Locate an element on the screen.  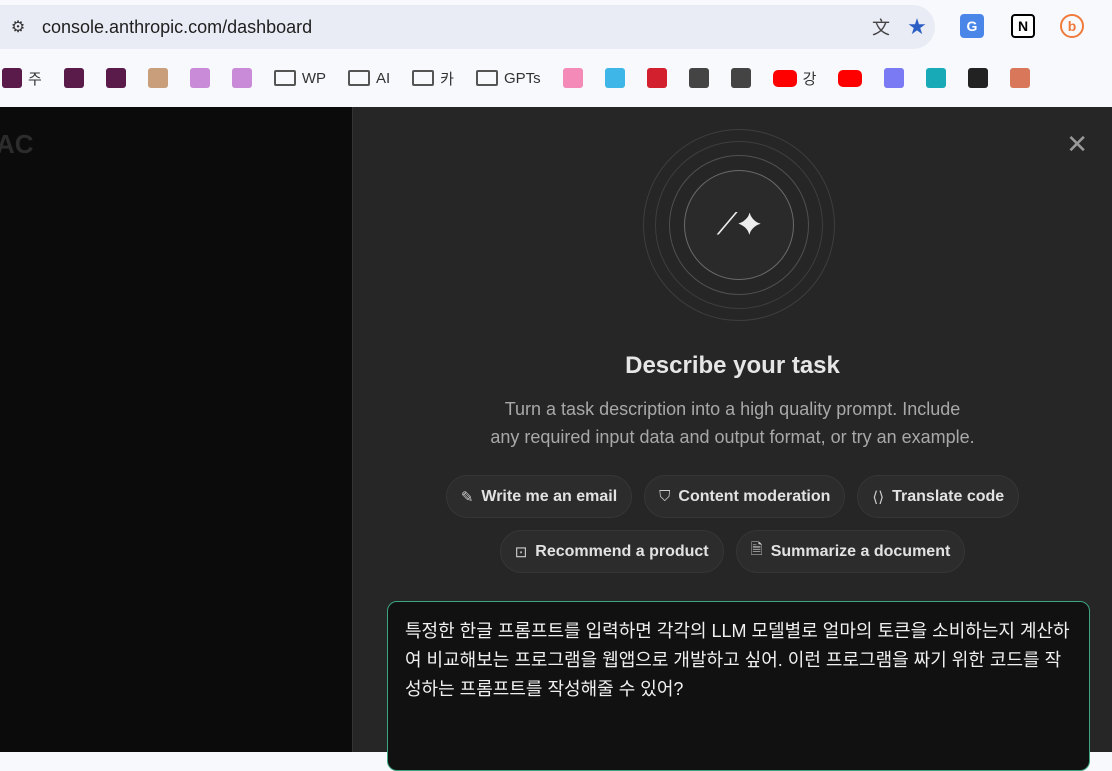
bookmark-item: GPTs is located at coordinates (508, 78).